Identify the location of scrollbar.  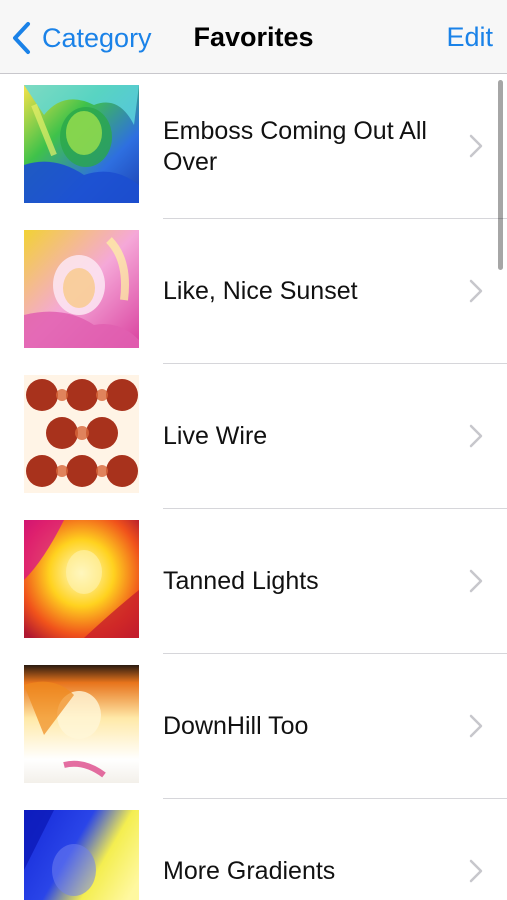
(500, 175).